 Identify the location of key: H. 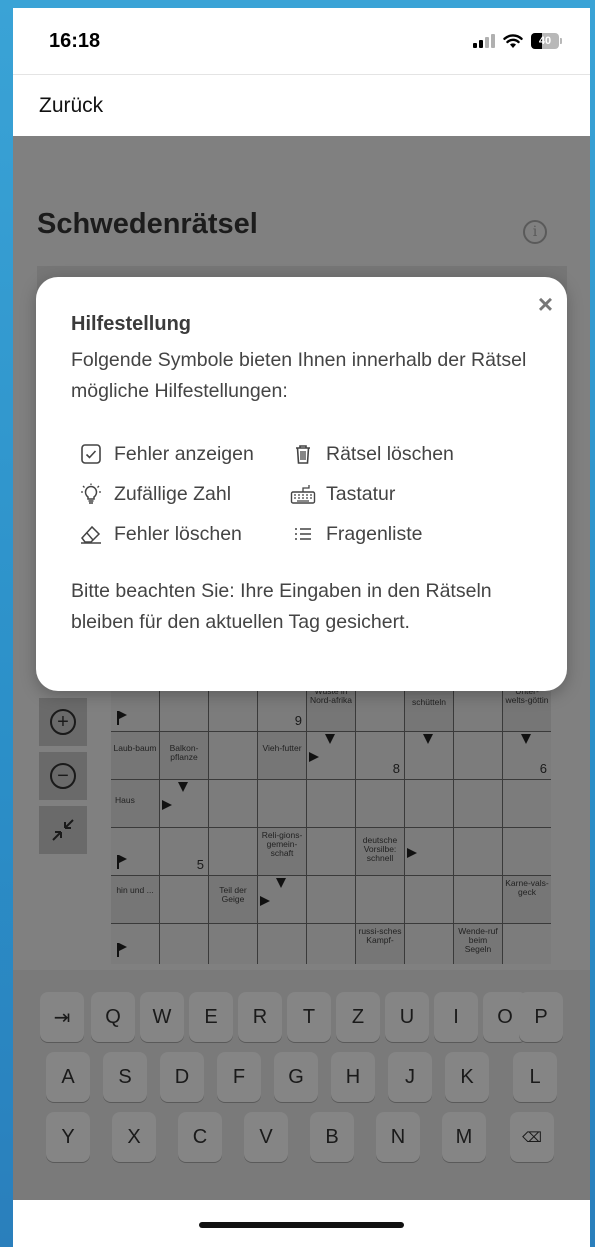
(353, 1077).